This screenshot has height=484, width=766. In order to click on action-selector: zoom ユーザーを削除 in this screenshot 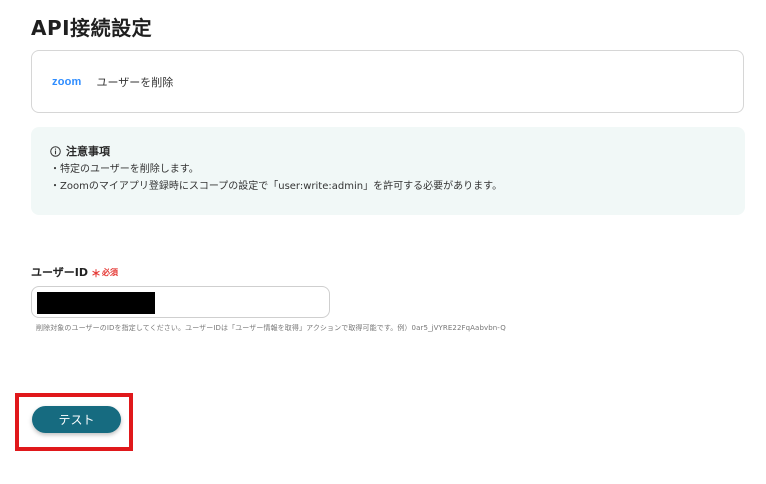, I will do `click(387, 81)`.